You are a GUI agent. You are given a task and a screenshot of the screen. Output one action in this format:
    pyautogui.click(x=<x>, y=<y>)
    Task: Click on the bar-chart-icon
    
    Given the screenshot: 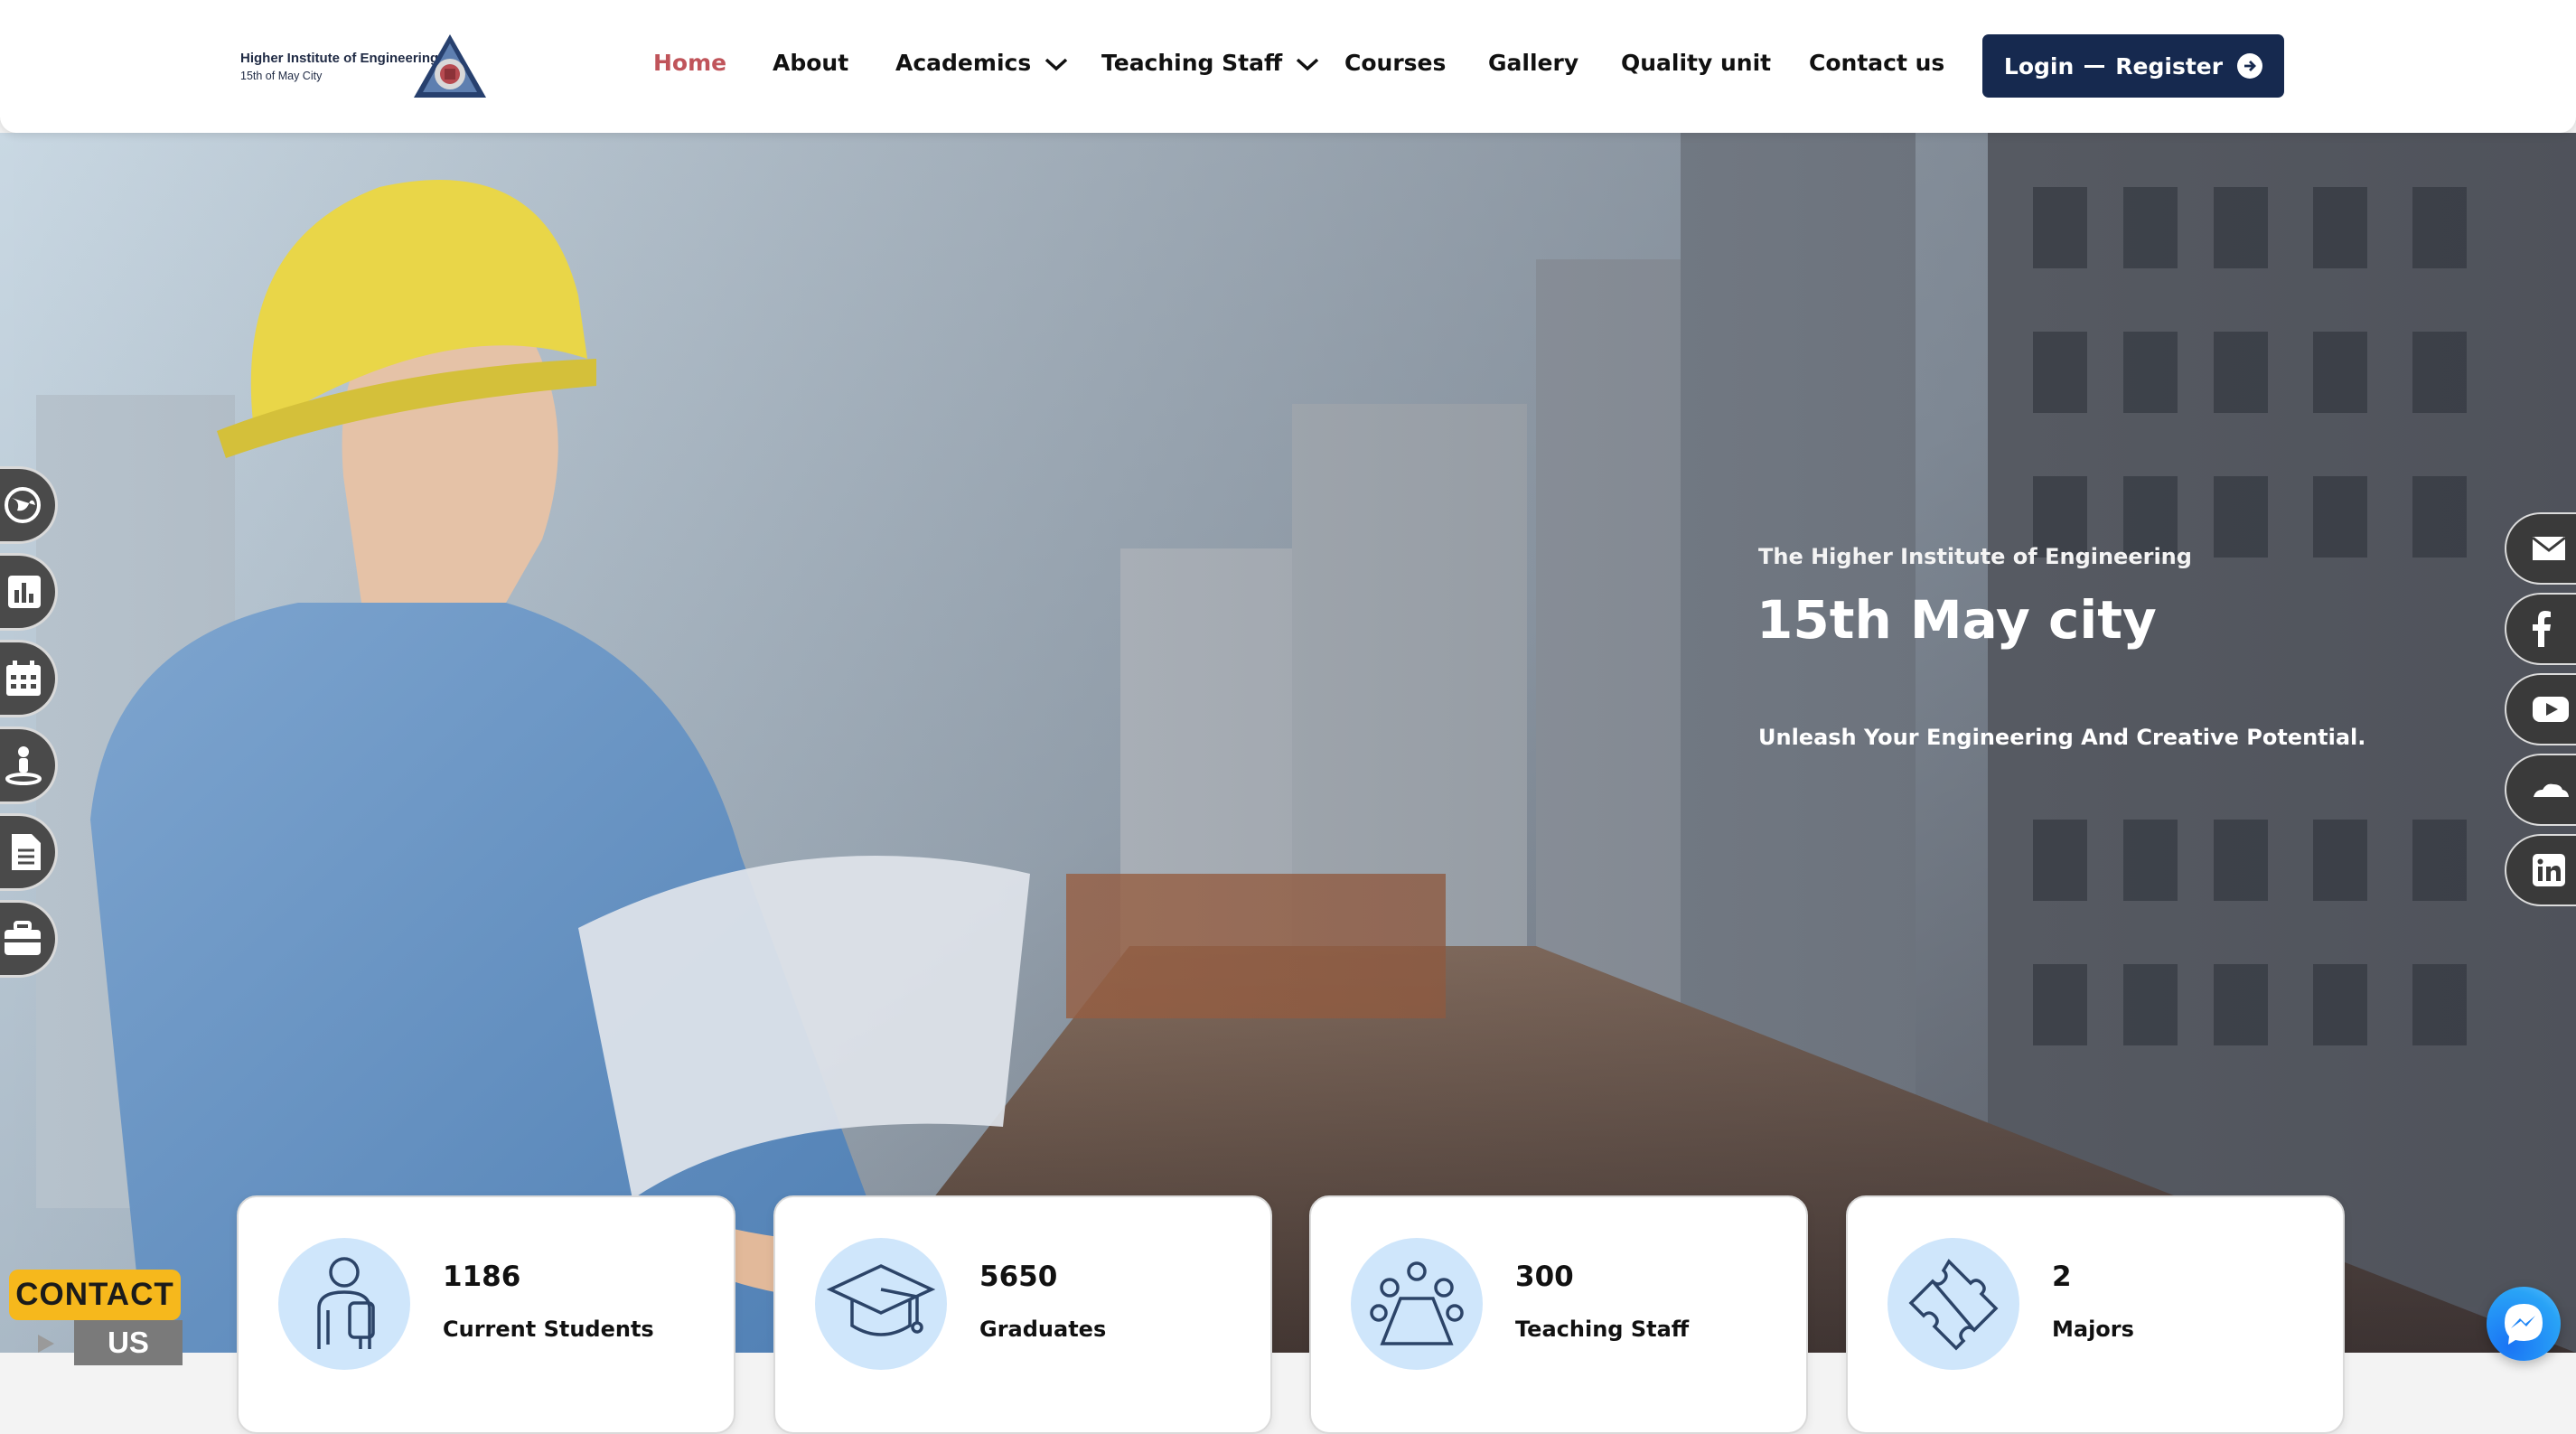 What is the action you would take?
    pyautogui.click(x=24, y=592)
    